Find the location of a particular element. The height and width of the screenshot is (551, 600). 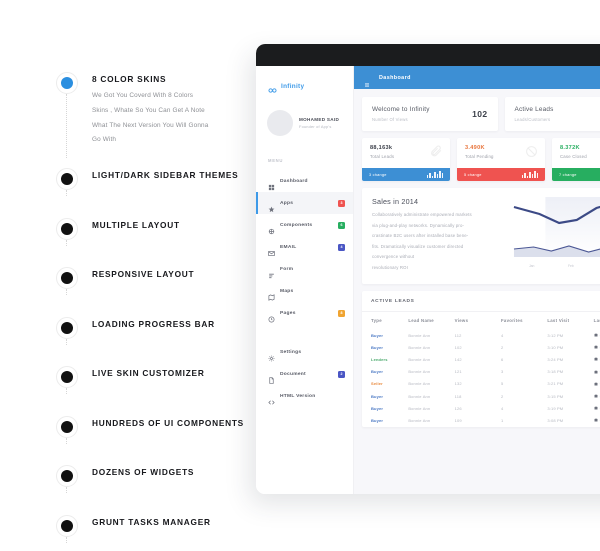

leads-cell-fav: 4 is located at coordinates (502, 408).